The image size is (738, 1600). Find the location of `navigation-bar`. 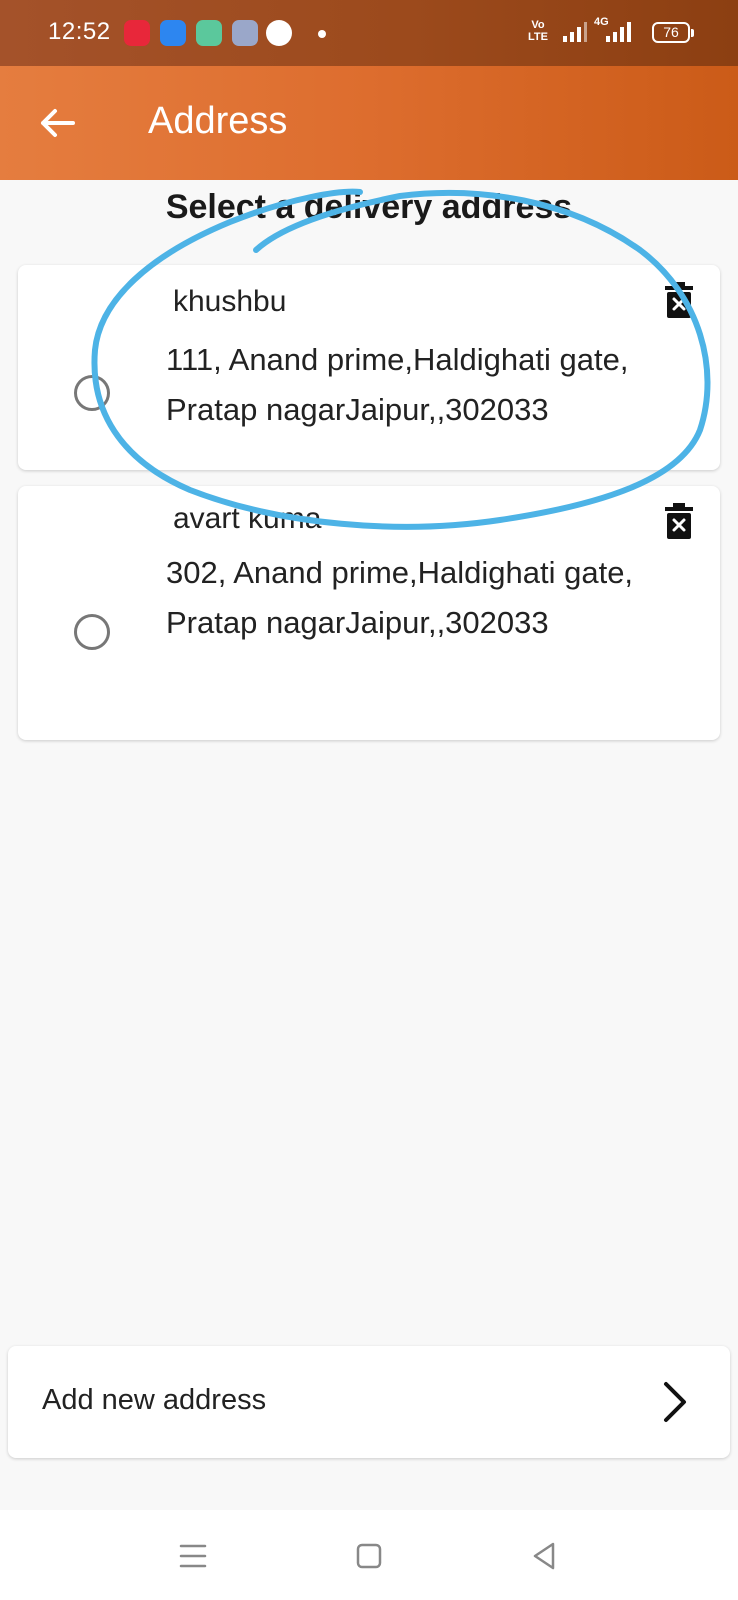

navigation-bar is located at coordinates (369, 1555).